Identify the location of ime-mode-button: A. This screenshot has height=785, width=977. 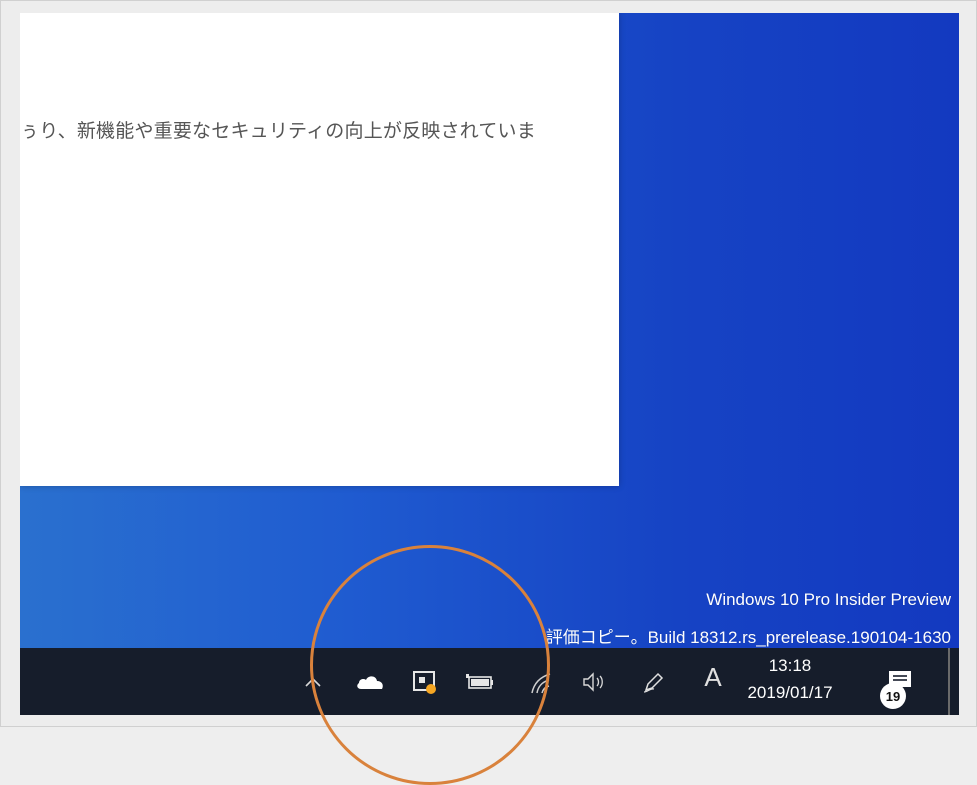
(713, 677).